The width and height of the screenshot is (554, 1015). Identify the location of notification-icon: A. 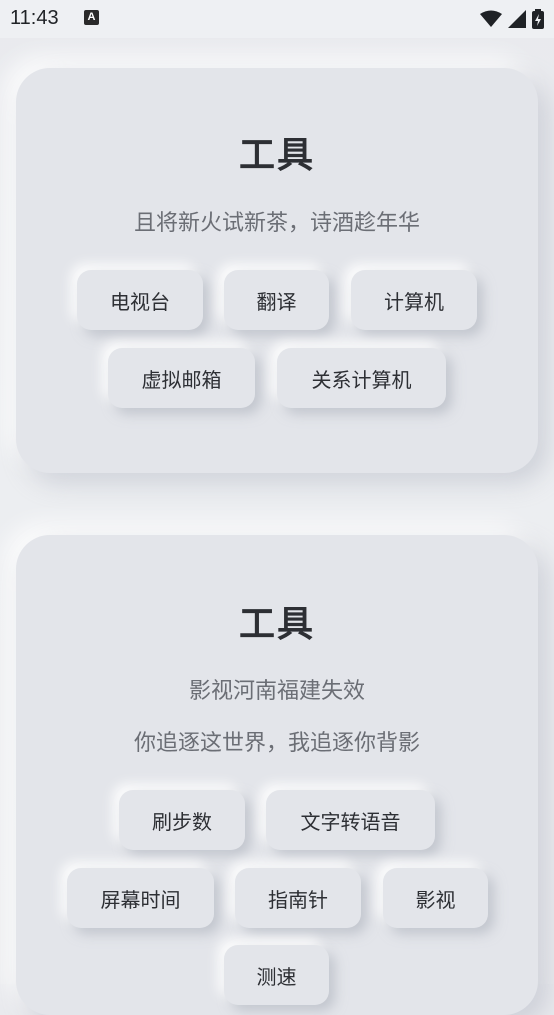
(91, 17).